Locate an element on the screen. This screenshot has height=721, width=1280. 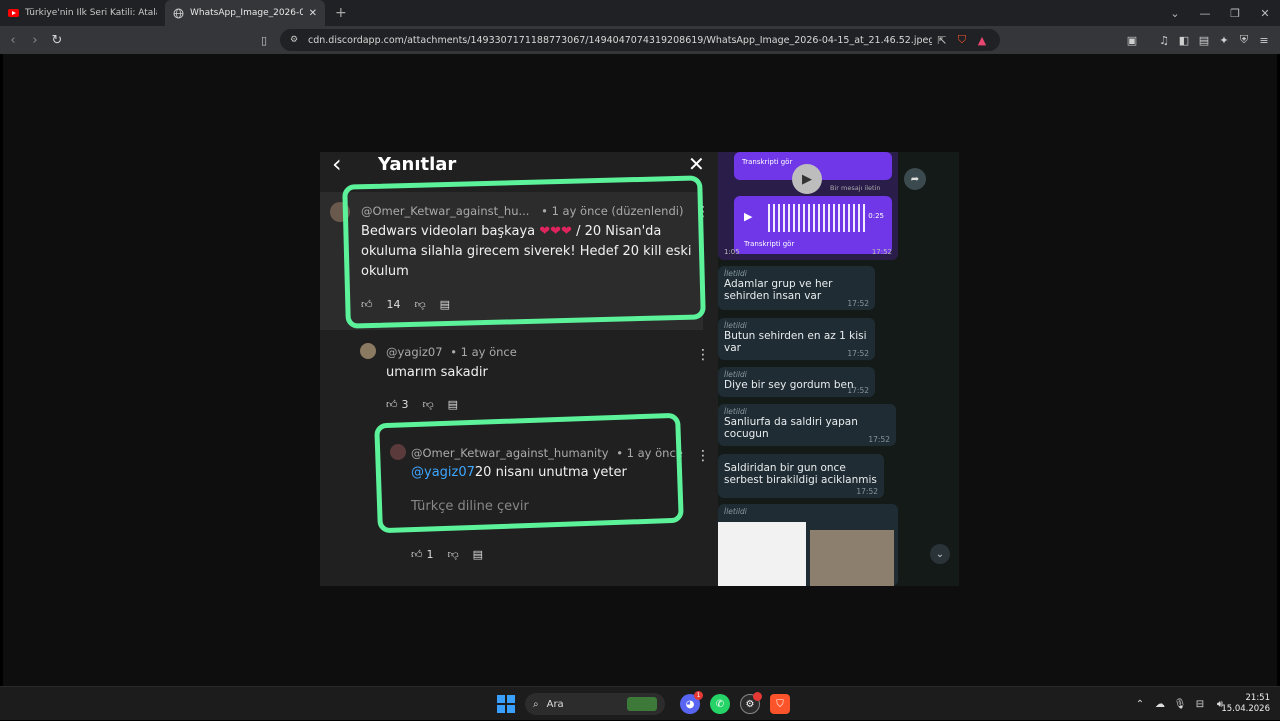
chat-message-images: İletildi is located at coordinates (808, 545).